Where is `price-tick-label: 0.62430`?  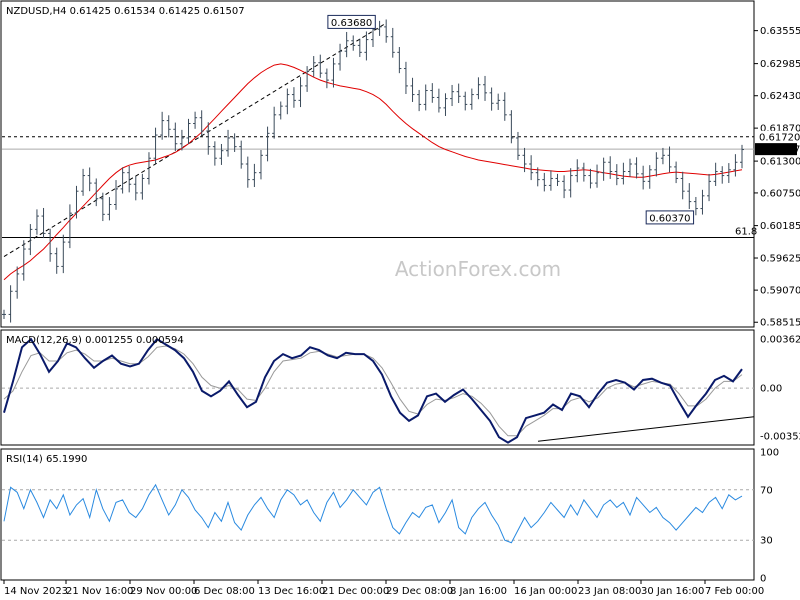 price-tick-label: 0.62430 is located at coordinates (780, 96).